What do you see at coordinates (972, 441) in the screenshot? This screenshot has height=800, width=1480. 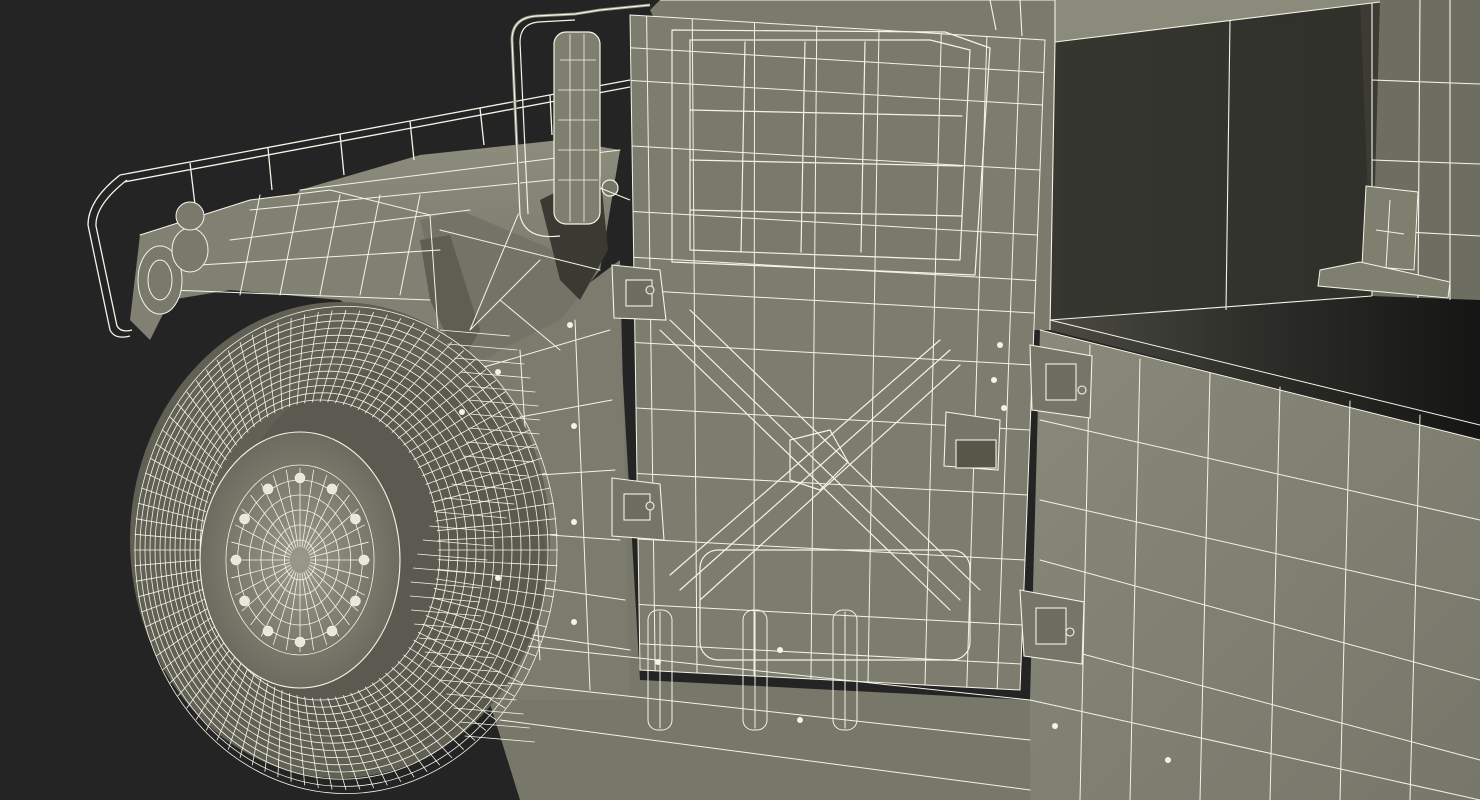 I see `door-handle` at bounding box center [972, 441].